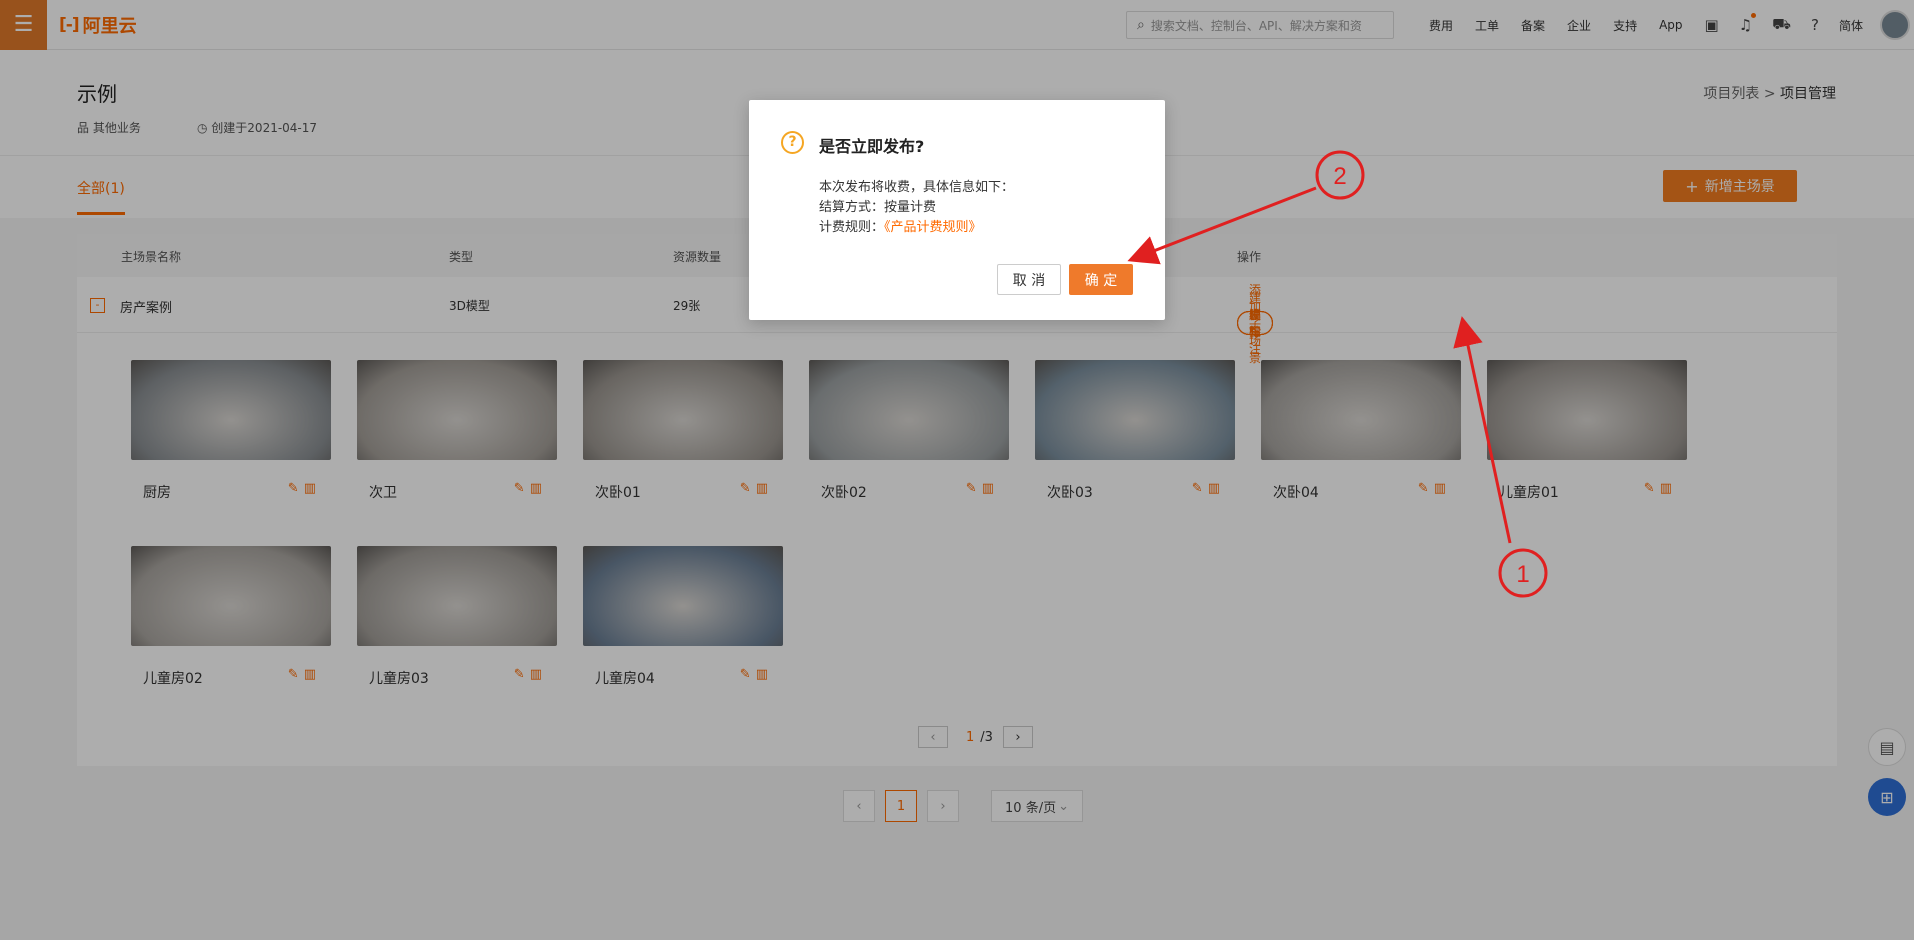 The width and height of the screenshot is (1914, 940). What do you see at coordinates (917, 187) in the screenshot?
I see `dialog-line-1: 本次发布将收费，具体信息如下：` at bounding box center [917, 187].